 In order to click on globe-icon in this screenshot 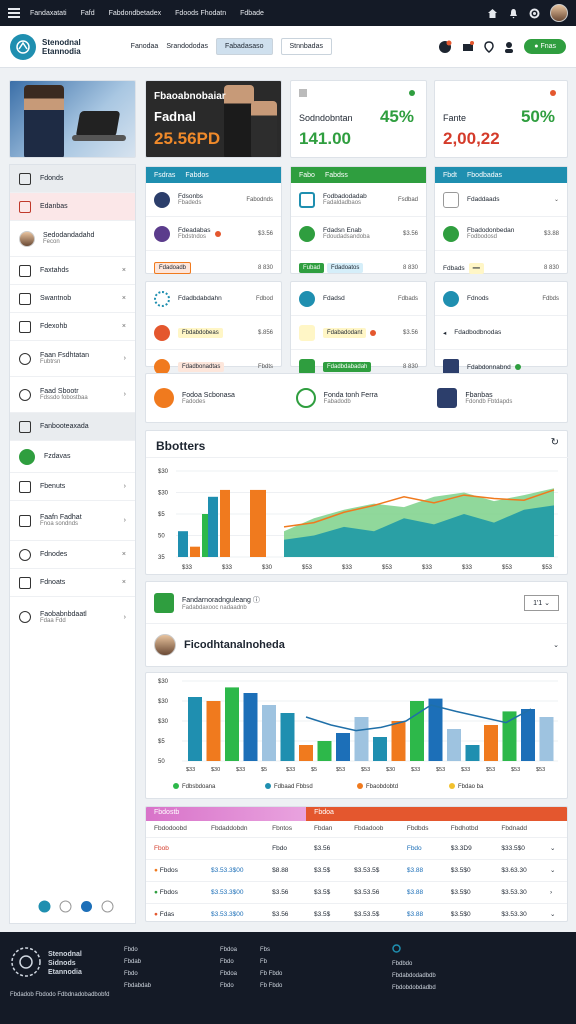, I will do `click(86, 906)`.